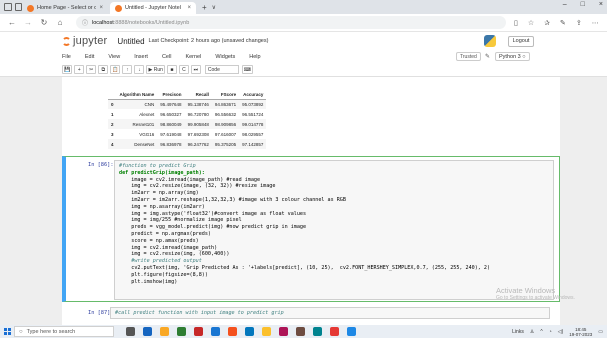 Image resolution: width=607 pixels, height=338 pixels. What do you see at coordinates (137, 104) in the screenshot?
I see `table-cell: CNN` at bounding box center [137, 104].